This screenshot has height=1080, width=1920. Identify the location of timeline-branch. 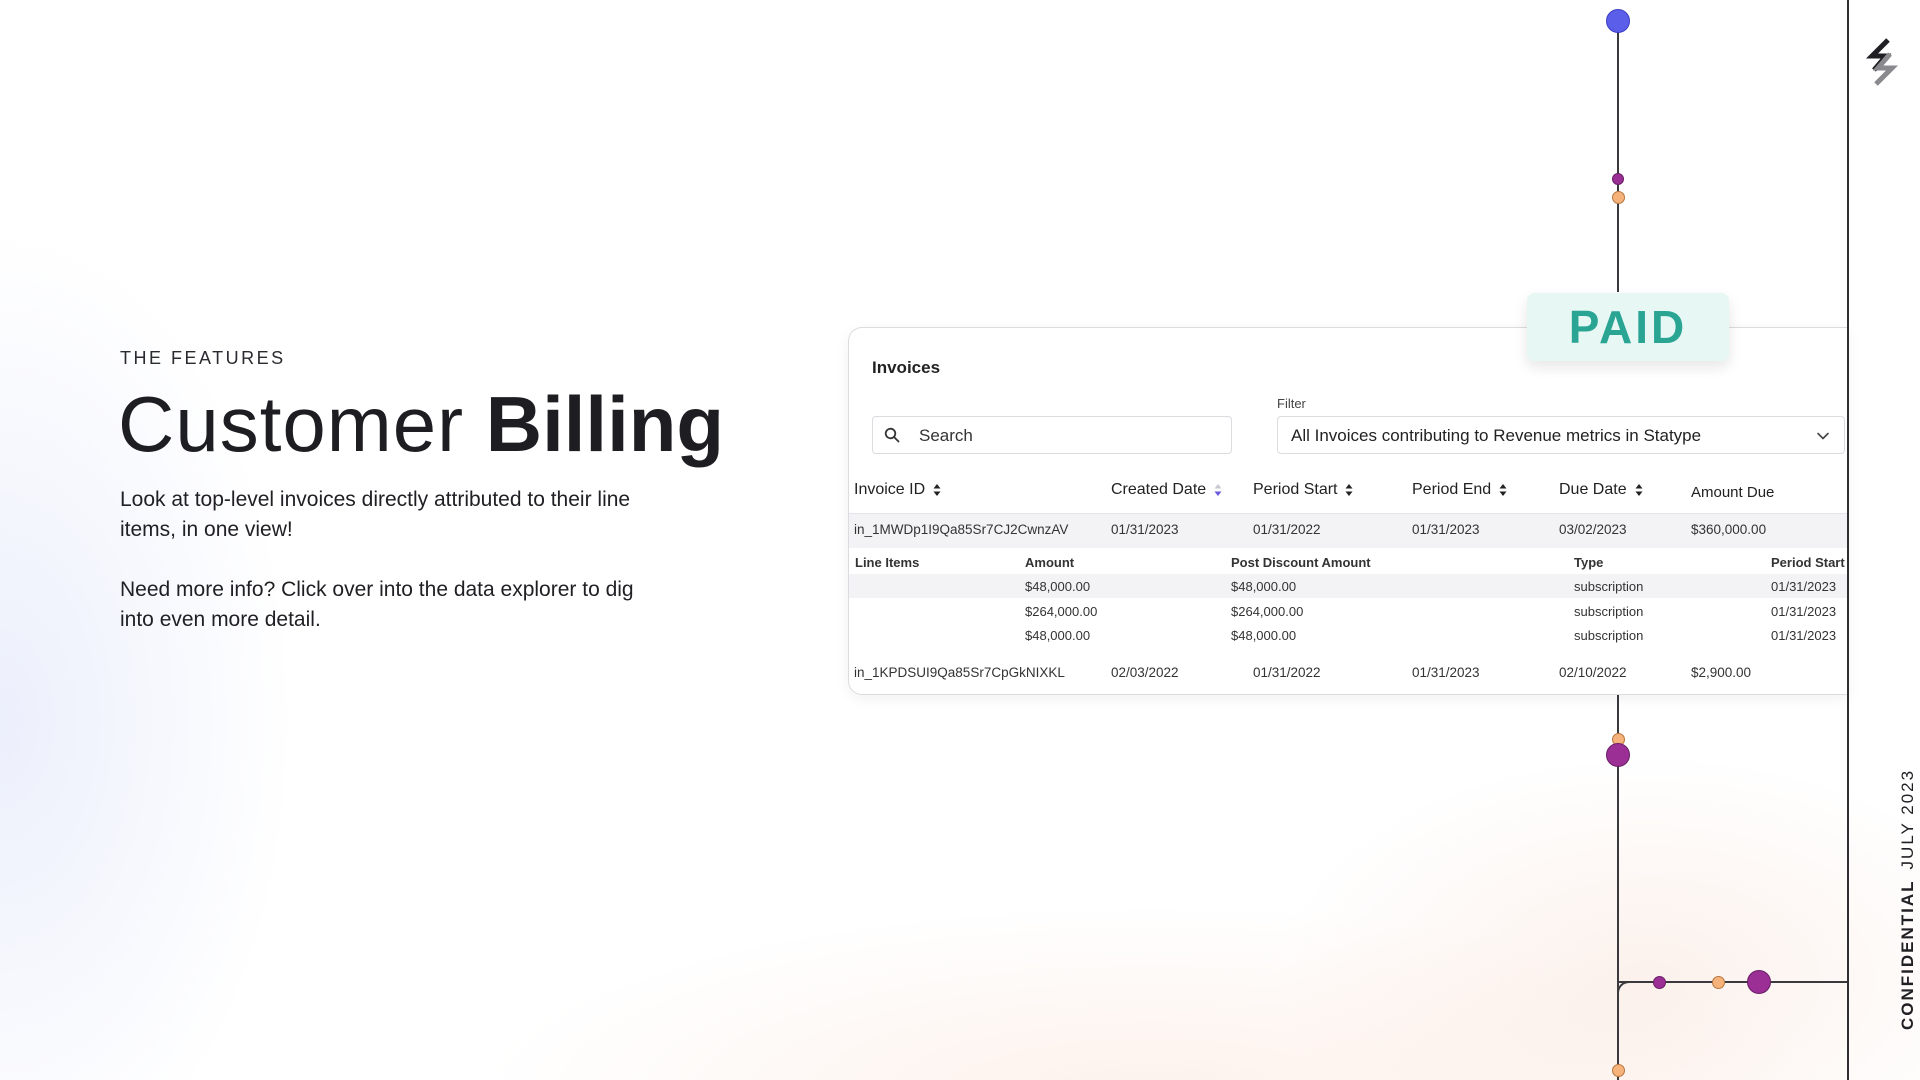
(1732, 982).